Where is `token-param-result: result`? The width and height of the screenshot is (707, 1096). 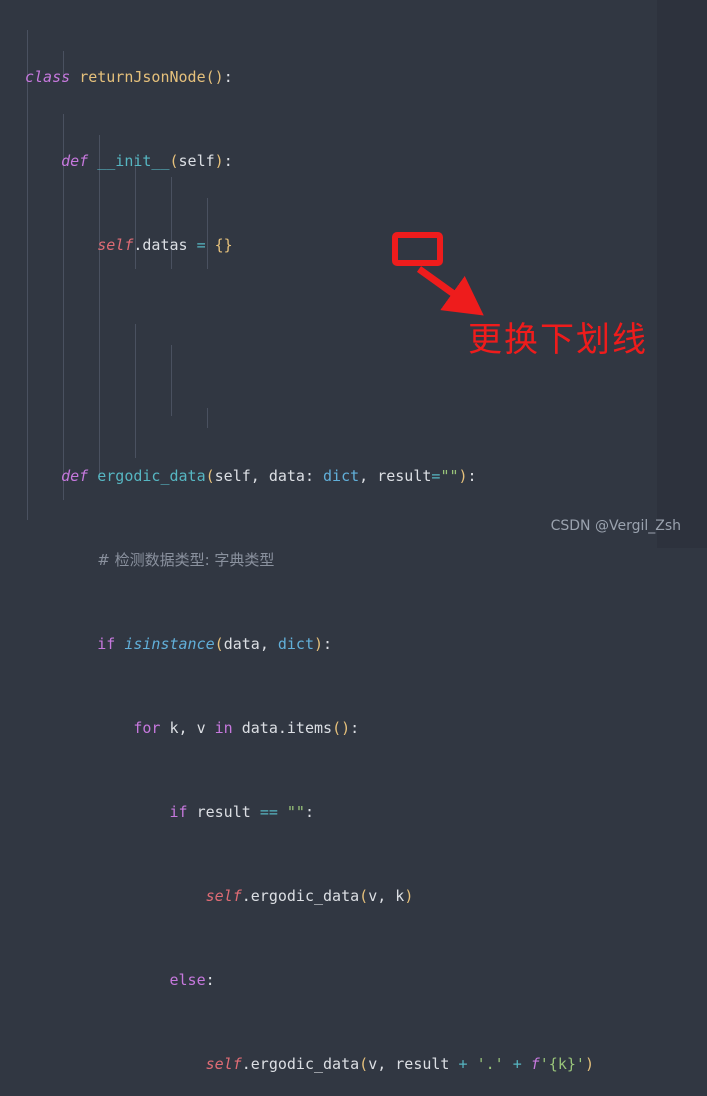 token-param-result: result is located at coordinates (404, 476).